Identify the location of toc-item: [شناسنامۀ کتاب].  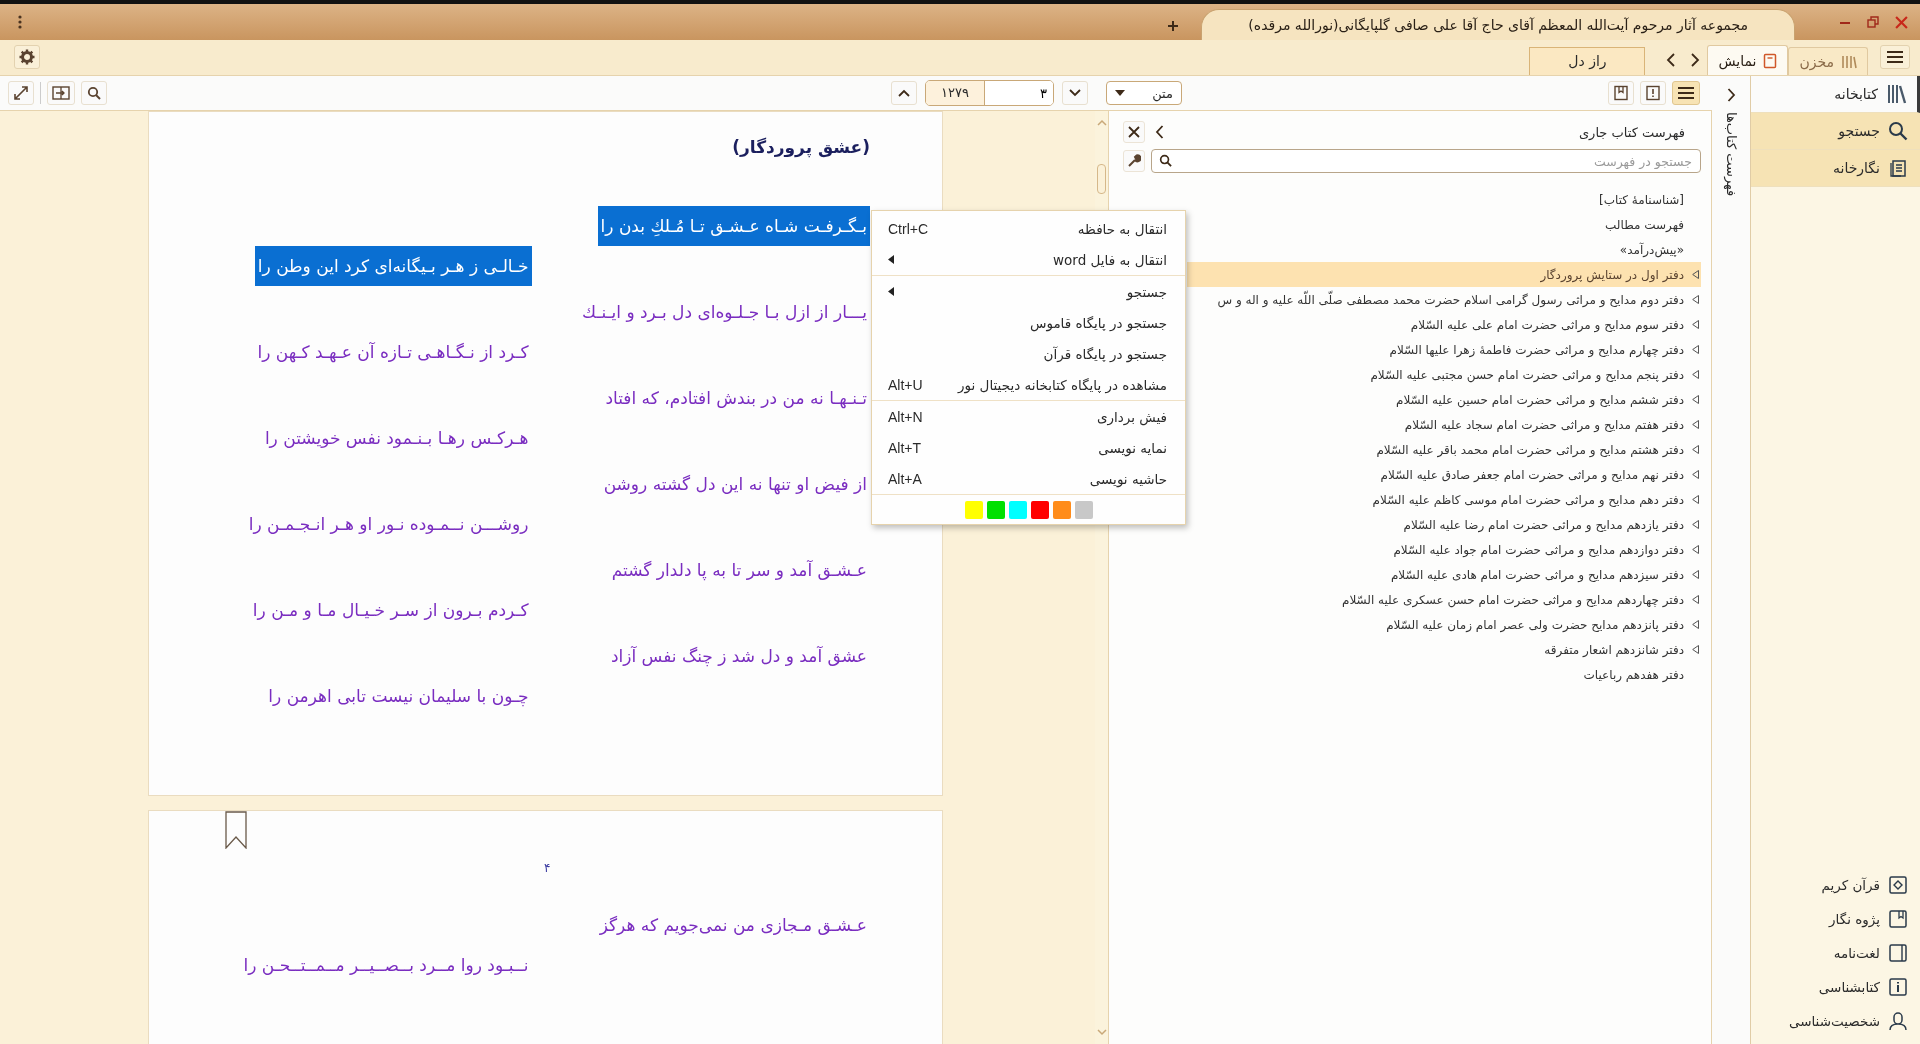
(1650, 199).